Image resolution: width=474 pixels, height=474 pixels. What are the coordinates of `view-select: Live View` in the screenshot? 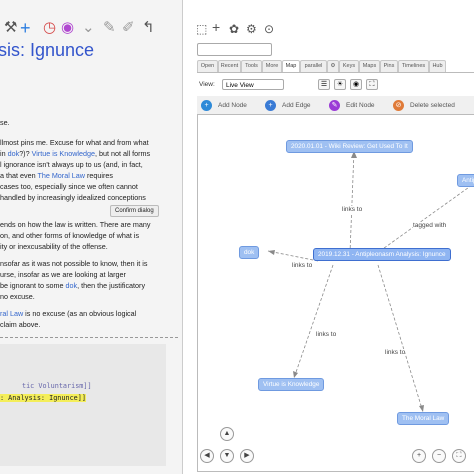 It's located at (253, 84).